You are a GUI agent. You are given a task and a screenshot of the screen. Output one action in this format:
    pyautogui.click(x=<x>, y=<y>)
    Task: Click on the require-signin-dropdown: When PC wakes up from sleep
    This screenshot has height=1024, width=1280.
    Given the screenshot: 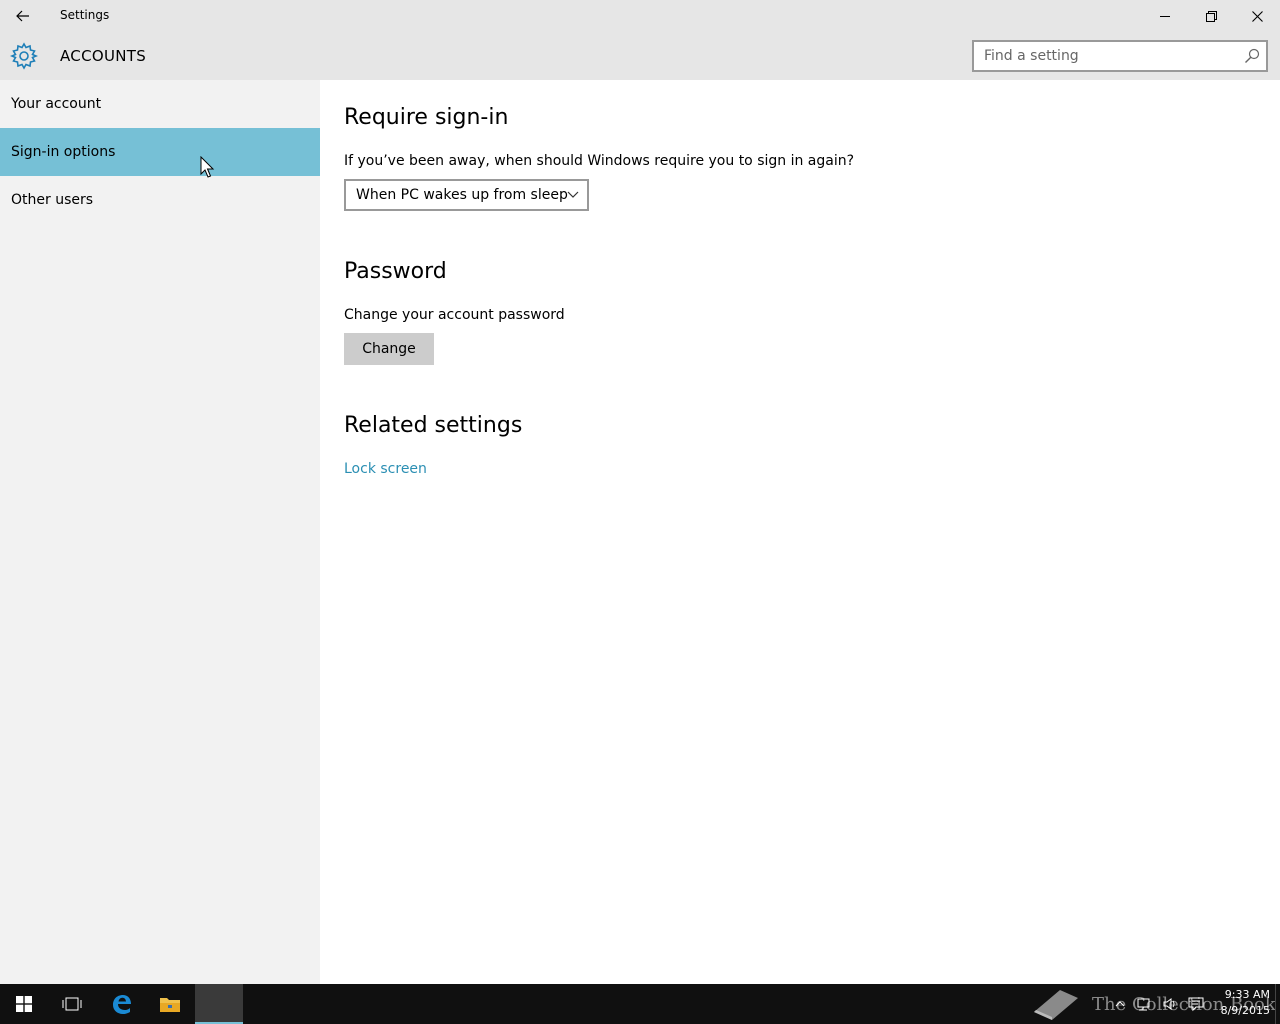 What is the action you would take?
    pyautogui.click(x=466, y=195)
    